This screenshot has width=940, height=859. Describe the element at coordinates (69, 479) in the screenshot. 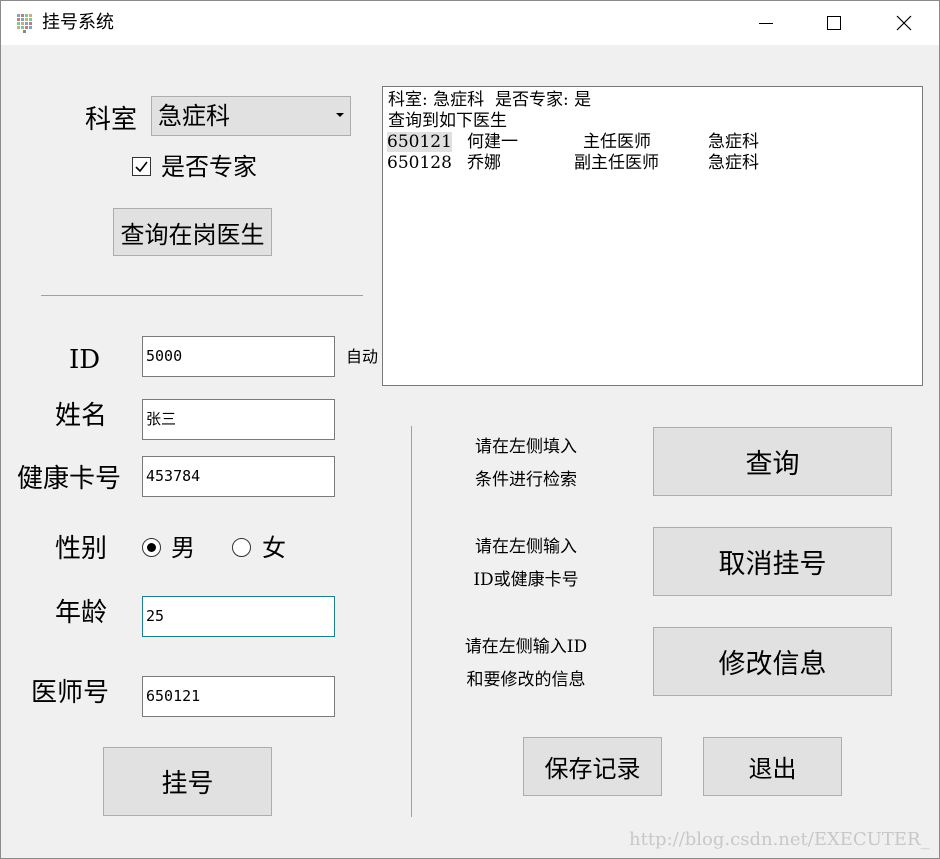

I see `health-card-label: 健康卡号` at that location.